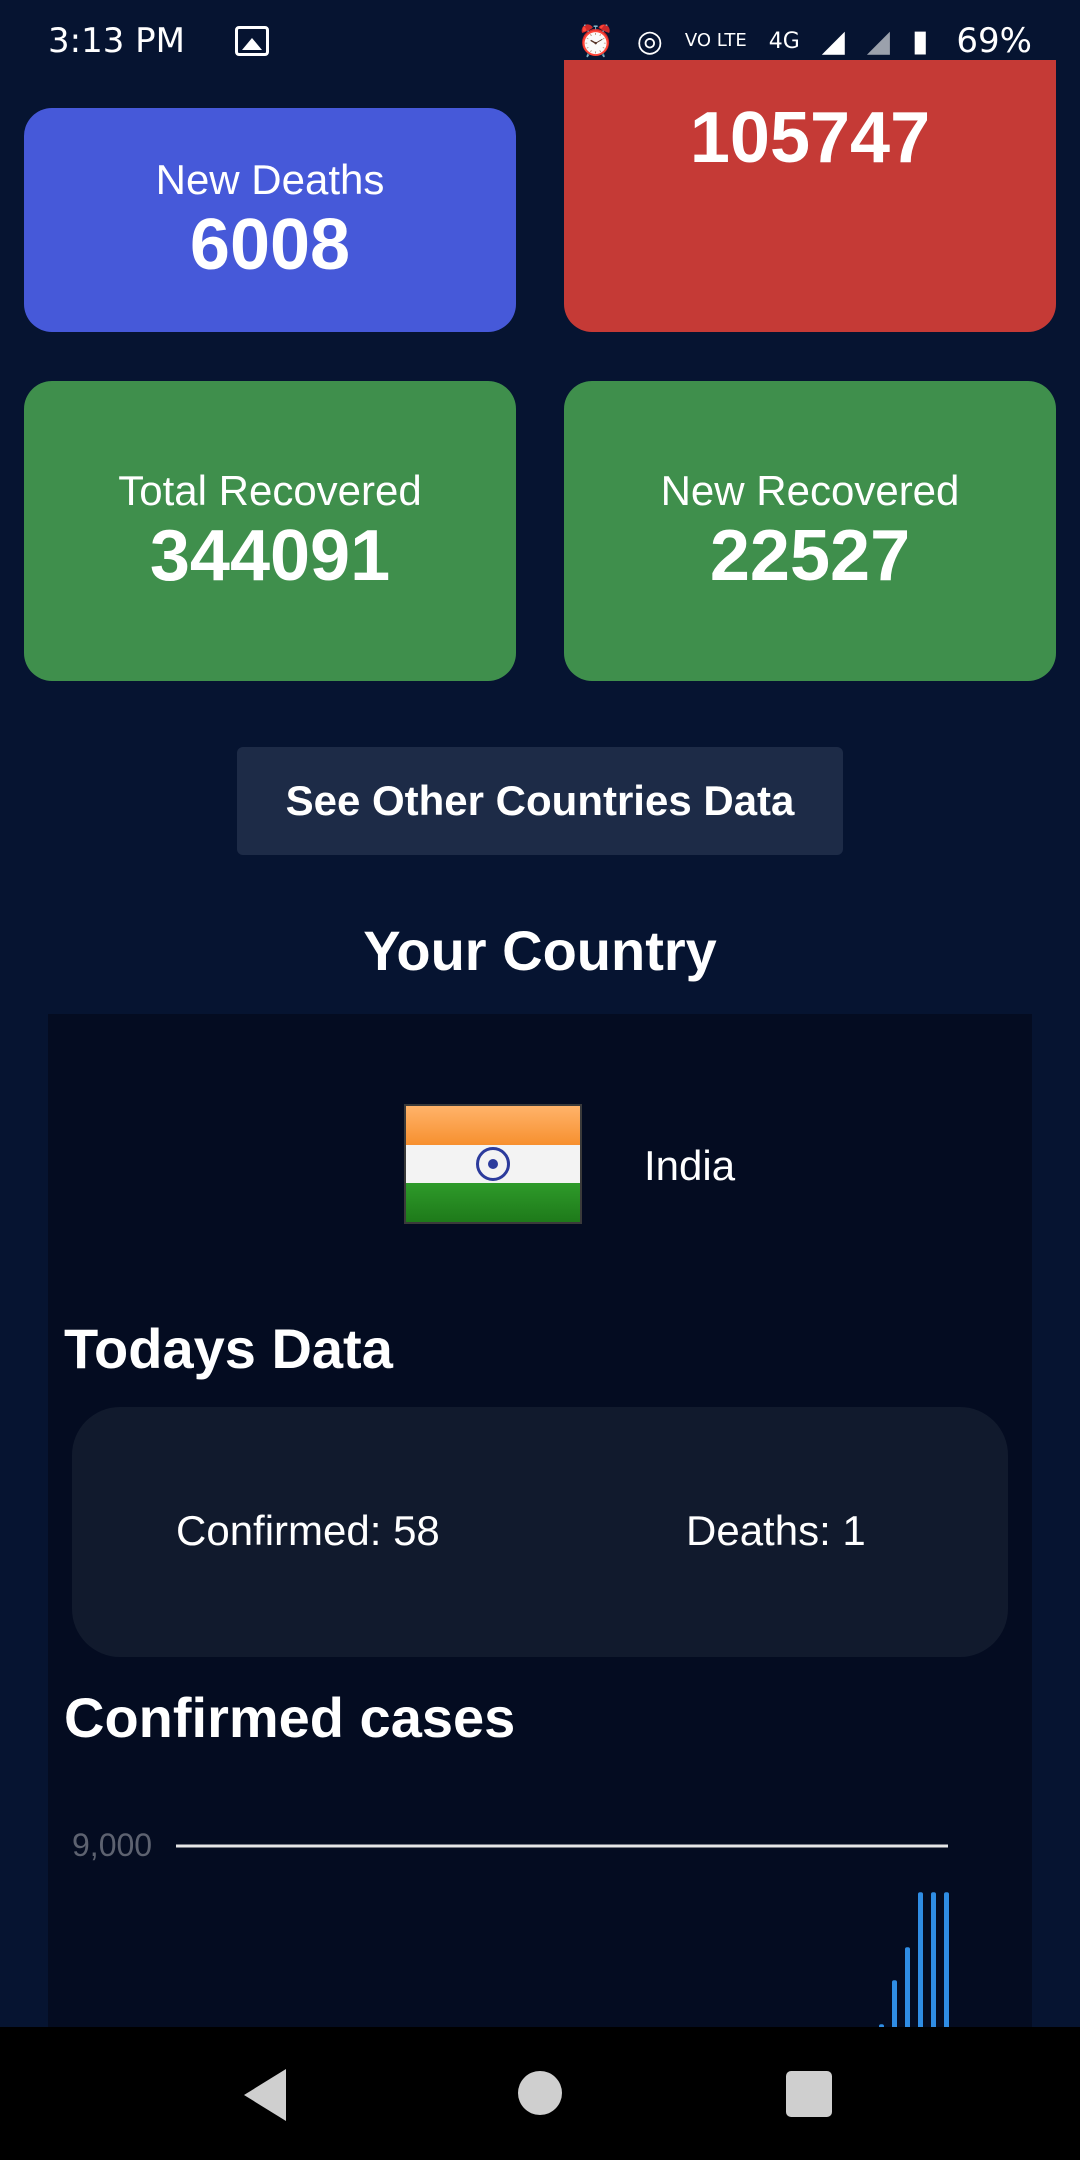 This screenshot has width=1080, height=2160. Describe the element at coordinates (649, 41) in the screenshot. I see `hotspot-icon: ◎` at that location.